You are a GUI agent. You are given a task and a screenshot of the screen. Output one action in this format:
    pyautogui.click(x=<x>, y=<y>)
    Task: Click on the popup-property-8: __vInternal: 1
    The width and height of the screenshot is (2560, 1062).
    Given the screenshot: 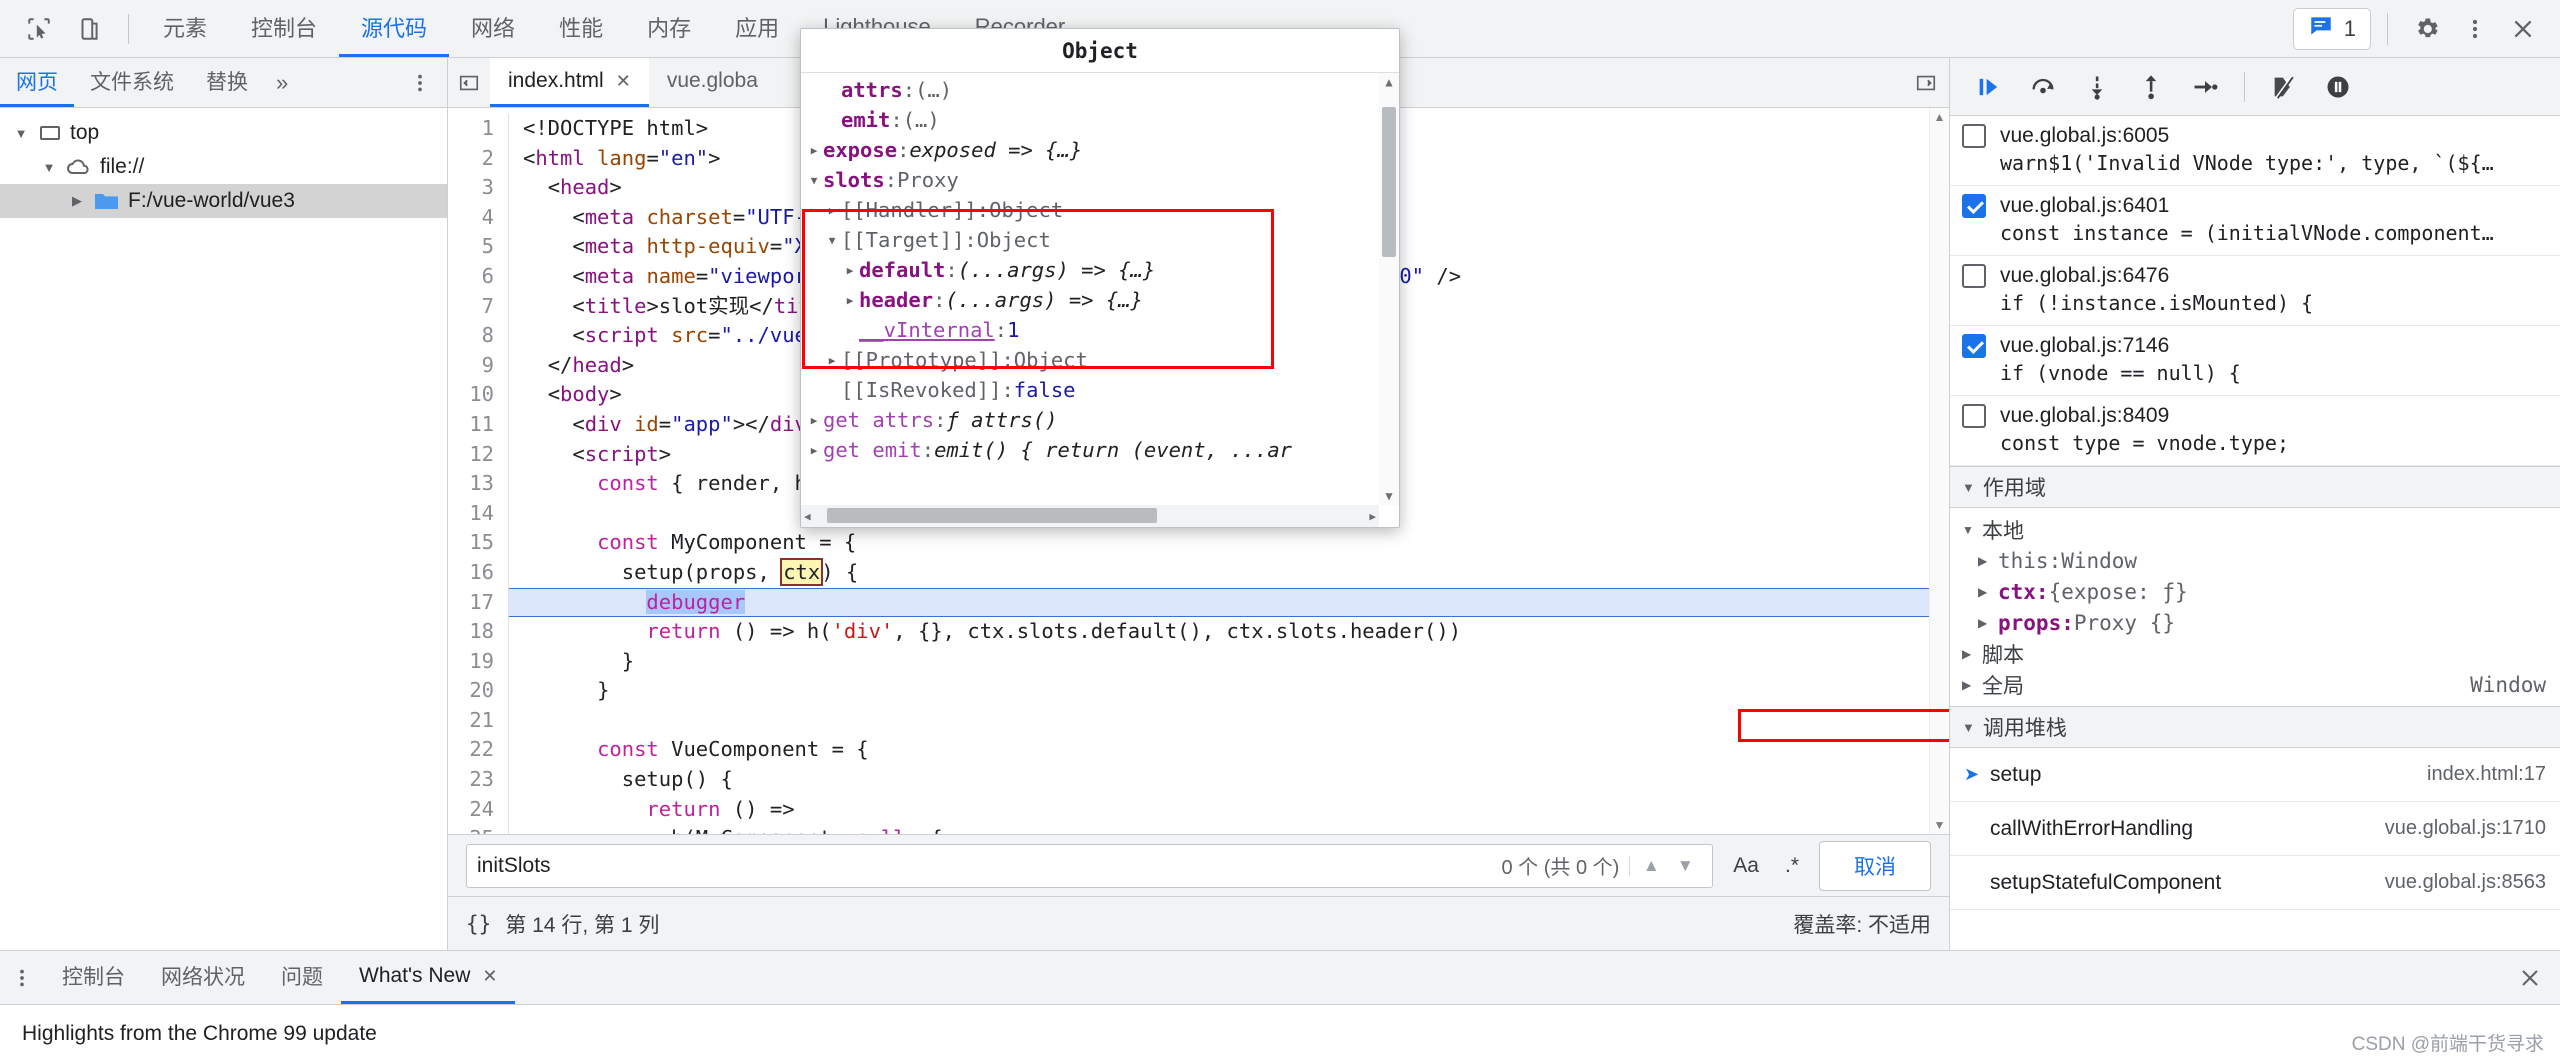 What is the action you would take?
    pyautogui.click(x=1100, y=330)
    